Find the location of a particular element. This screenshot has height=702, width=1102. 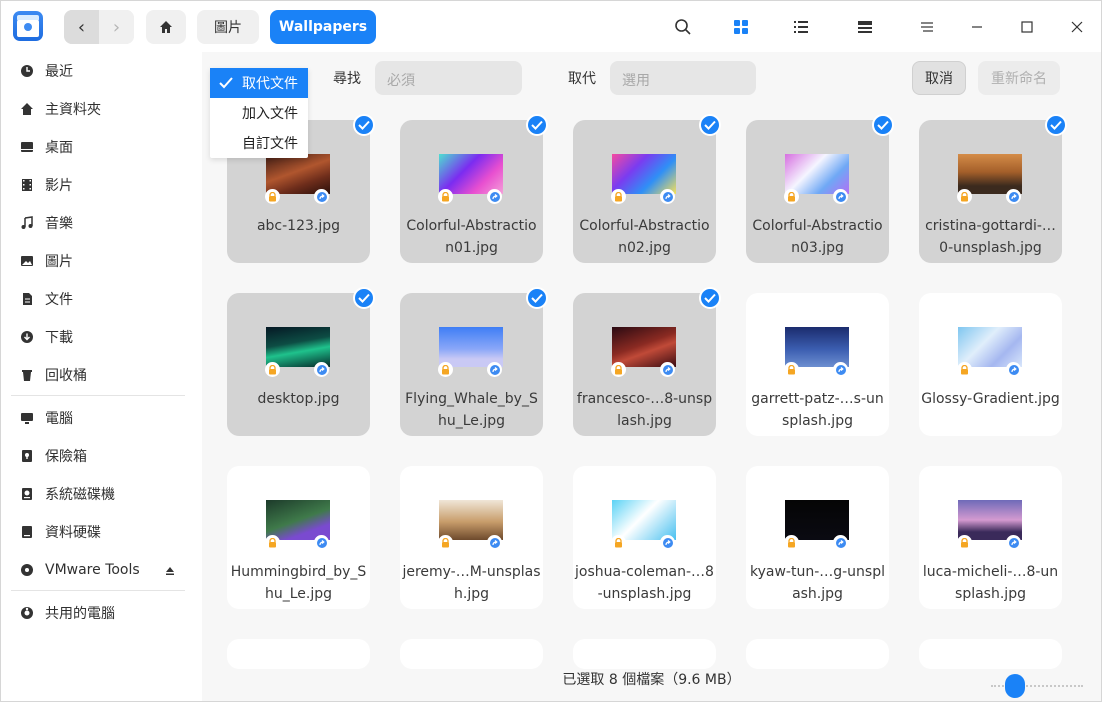

sidebar-item-label: 下載 is located at coordinates (59, 338).